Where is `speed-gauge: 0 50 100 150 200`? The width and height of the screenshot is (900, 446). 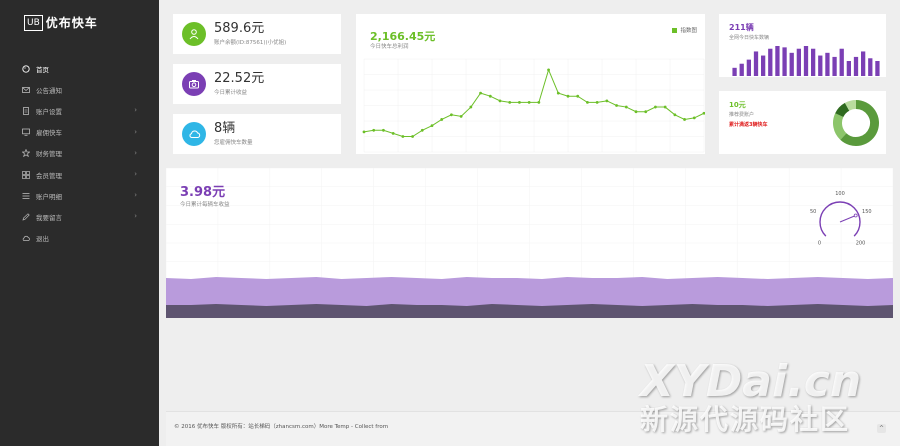
speed-gauge: 0 50 100 150 200 is located at coordinates (841, 219).